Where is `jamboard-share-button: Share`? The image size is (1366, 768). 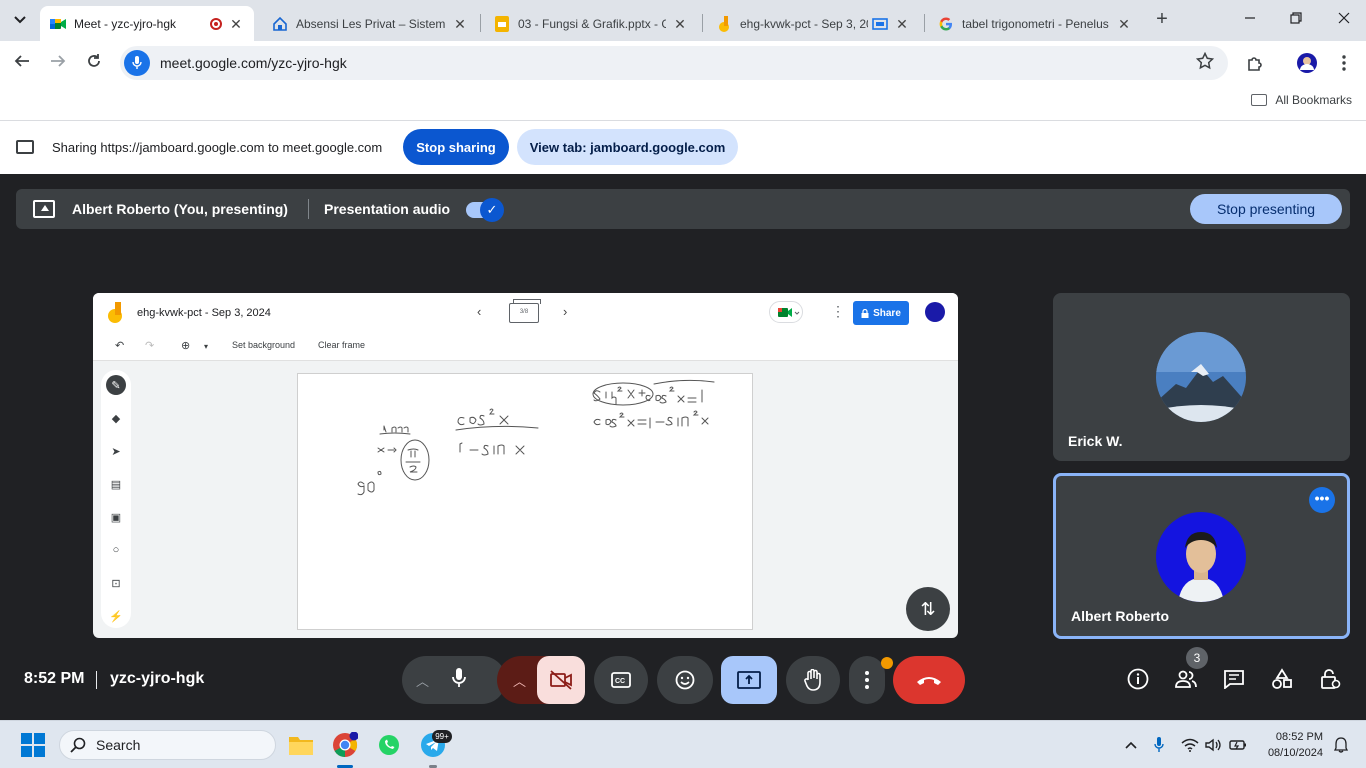
jamboard-share-button: Share is located at coordinates (881, 313).